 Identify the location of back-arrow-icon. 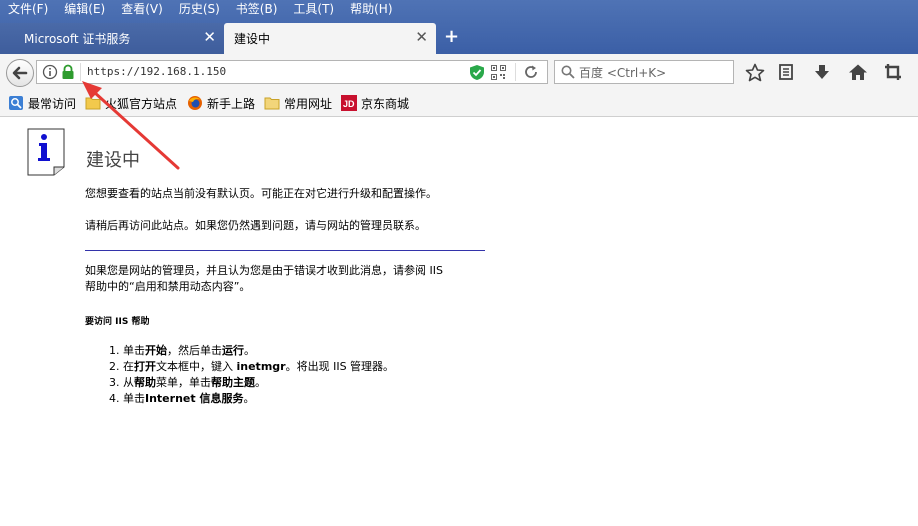
(20, 73).